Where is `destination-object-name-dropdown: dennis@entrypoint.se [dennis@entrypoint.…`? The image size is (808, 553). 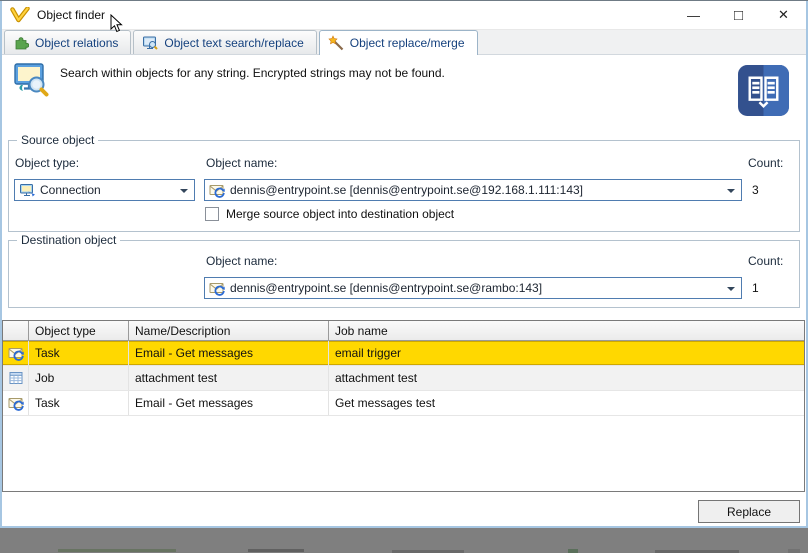 destination-object-name-dropdown: dennis@entrypoint.se [dennis@entrypoint.… is located at coordinates (473, 288).